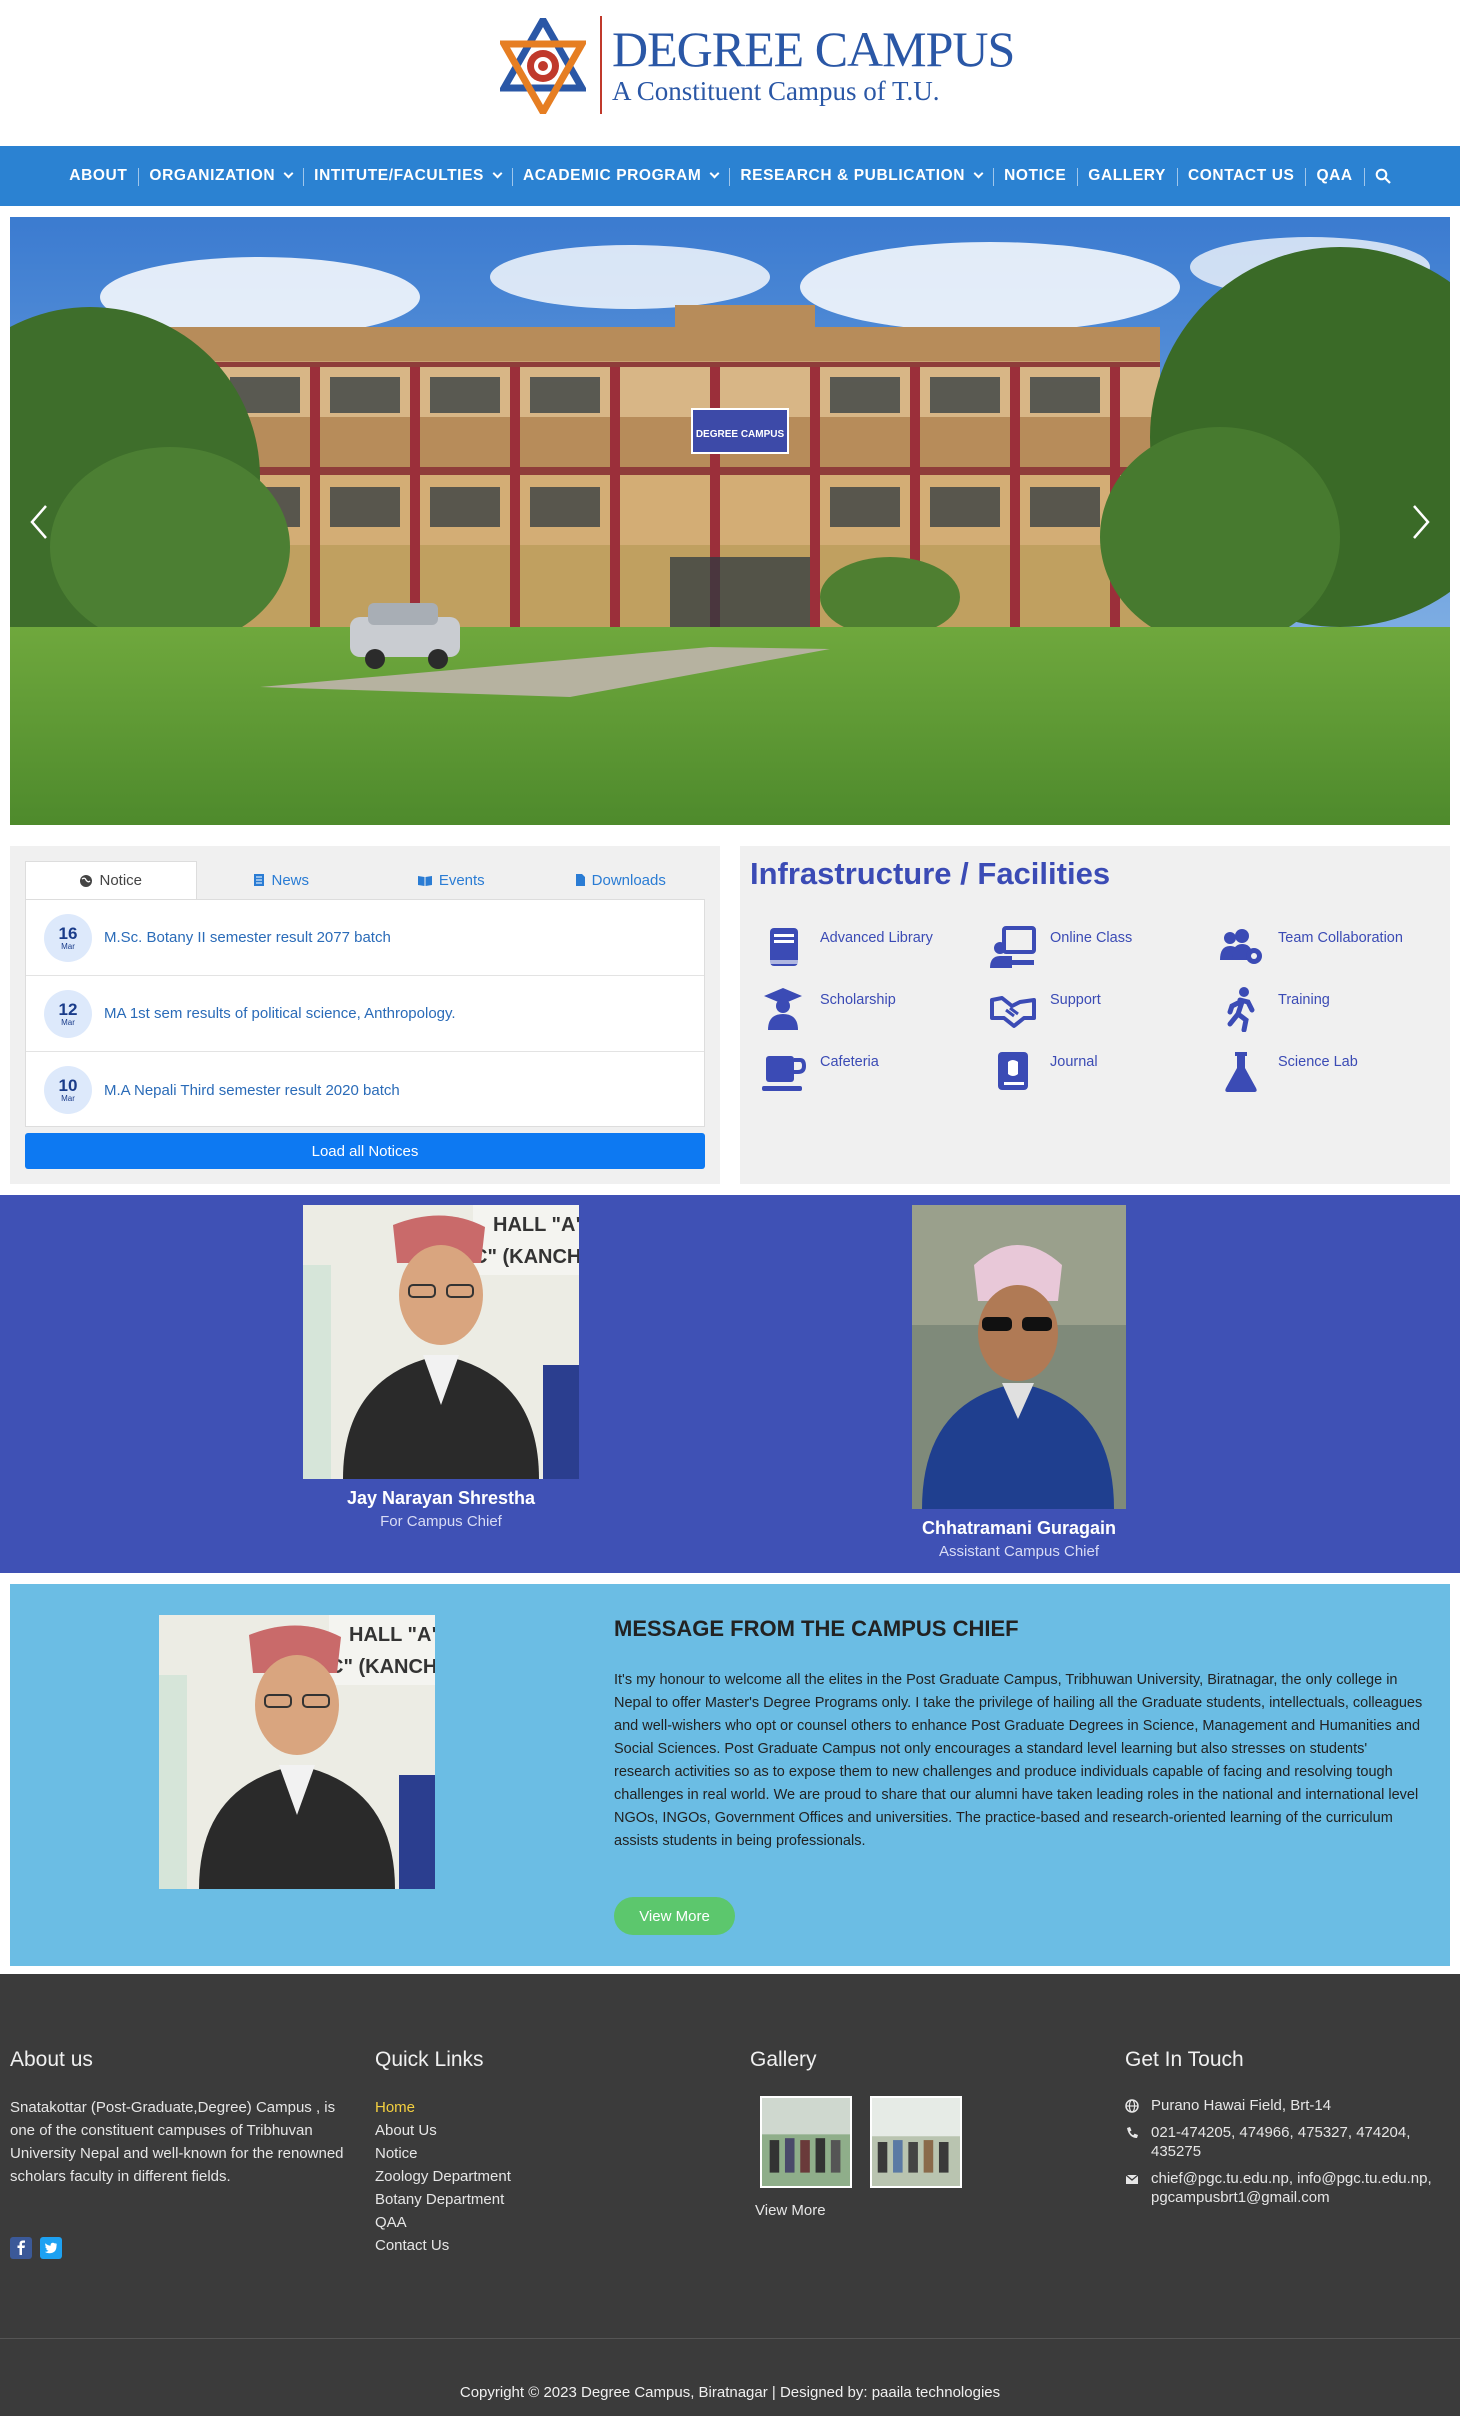 The image size is (1460, 2416). Describe the element at coordinates (861, 2142) in the screenshot. I see `gallery-thumbnails` at that location.